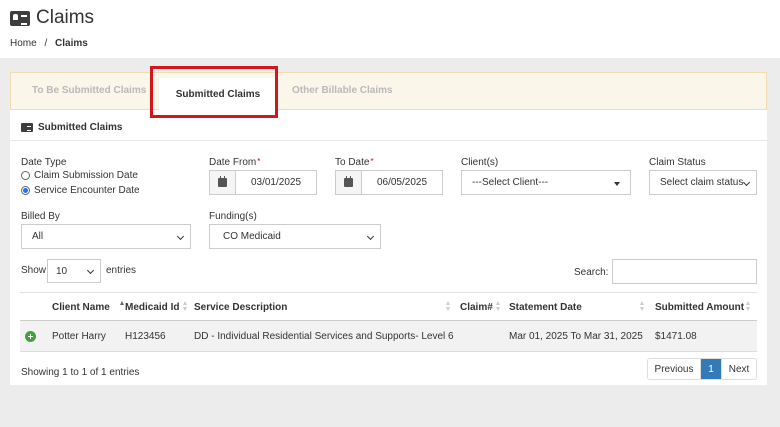 This screenshot has width=780, height=427. I want to click on column-medicaid-id: Medicaid Id, so click(152, 307).